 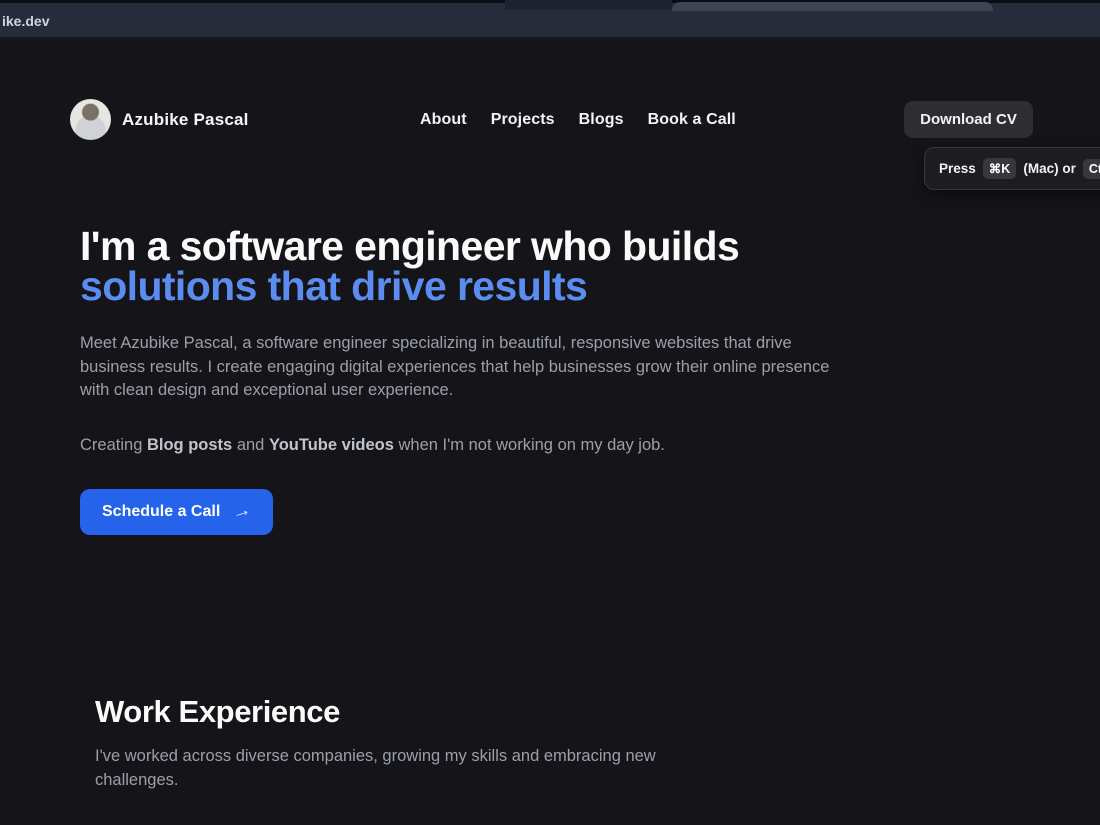 What do you see at coordinates (957, 168) in the screenshot?
I see `toast-press-text: Press` at bounding box center [957, 168].